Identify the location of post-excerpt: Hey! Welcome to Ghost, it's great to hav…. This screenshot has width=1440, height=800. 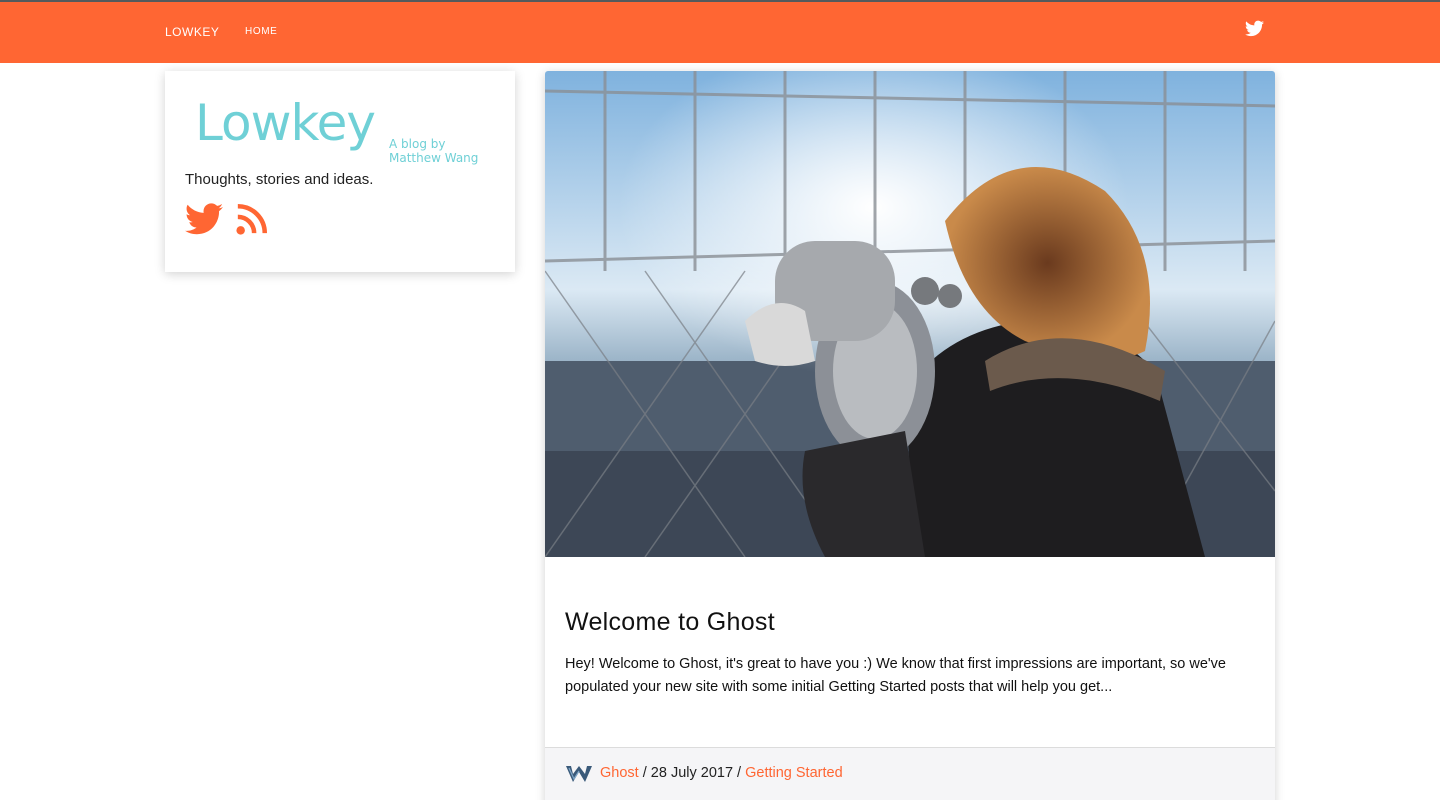
(895, 675).